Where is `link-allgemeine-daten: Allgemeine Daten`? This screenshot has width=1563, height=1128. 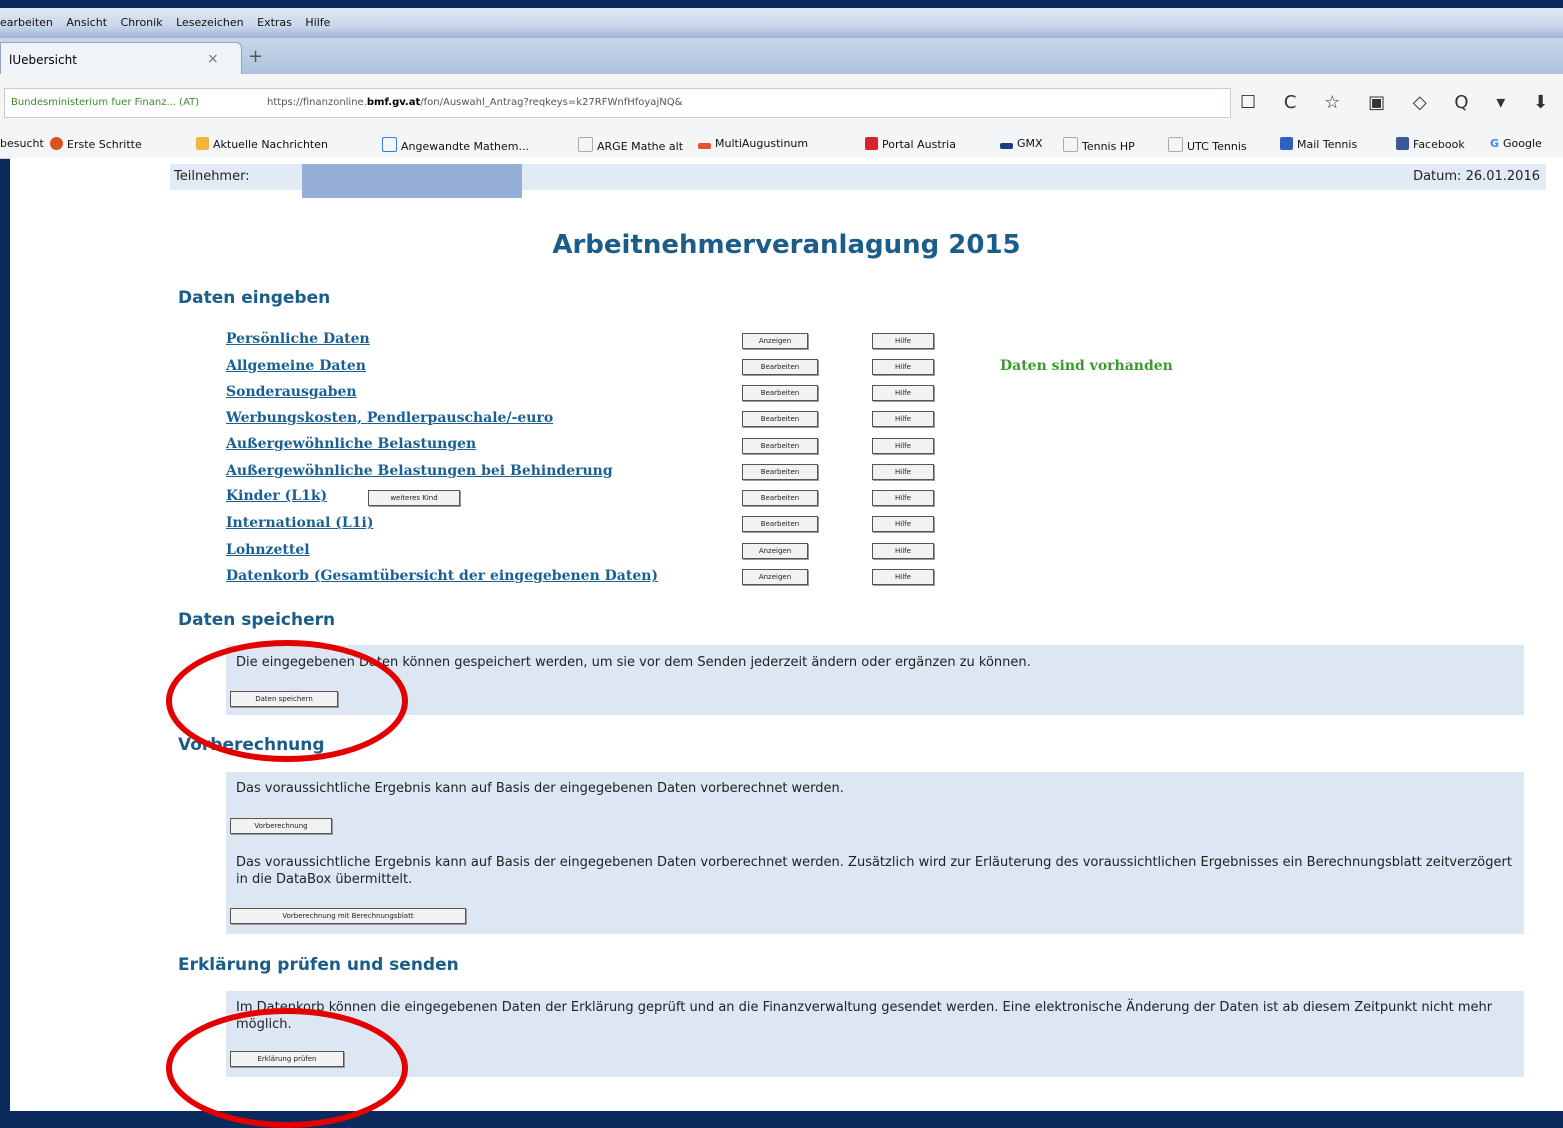
link-allgemeine-daten: Allgemeine Daten is located at coordinates (296, 366).